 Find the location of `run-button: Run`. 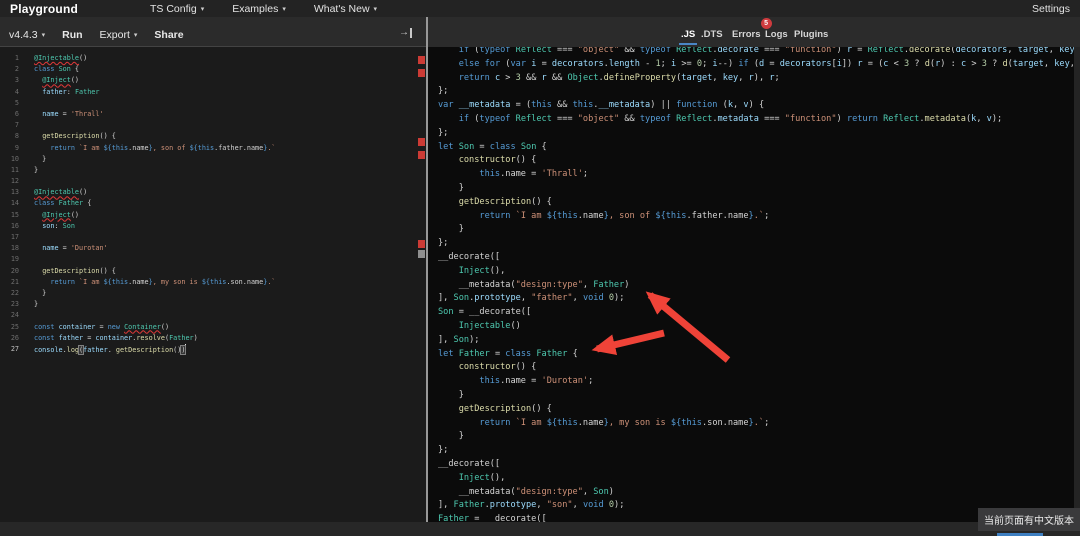

run-button: Run is located at coordinates (72, 35).